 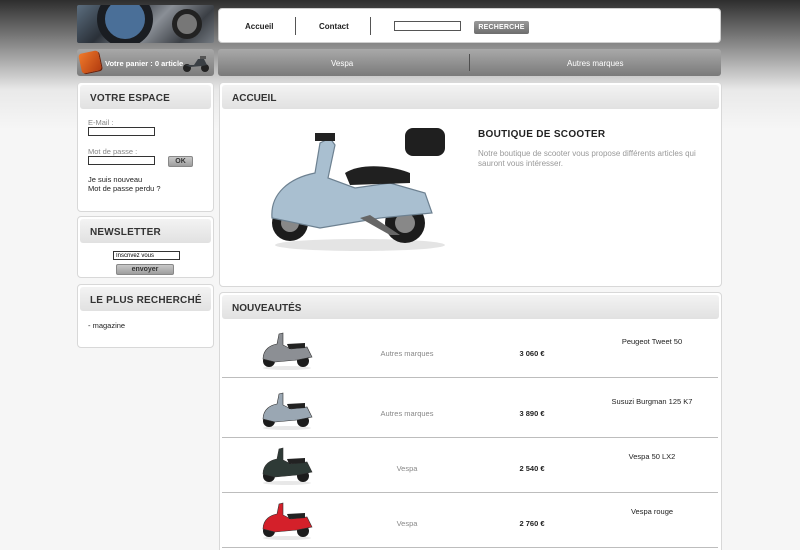 What do you see at coordinates (259, 26) in the screenshot?
I see `nav-accueil: Accueil` at bounding box center [259, 26].